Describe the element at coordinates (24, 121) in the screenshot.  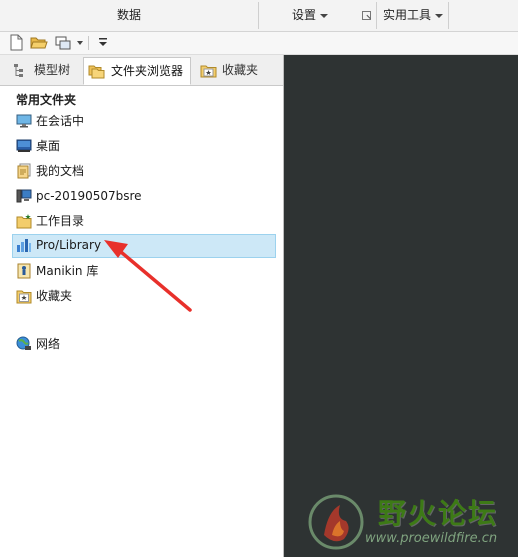
I see `monitor-icon` at that location.